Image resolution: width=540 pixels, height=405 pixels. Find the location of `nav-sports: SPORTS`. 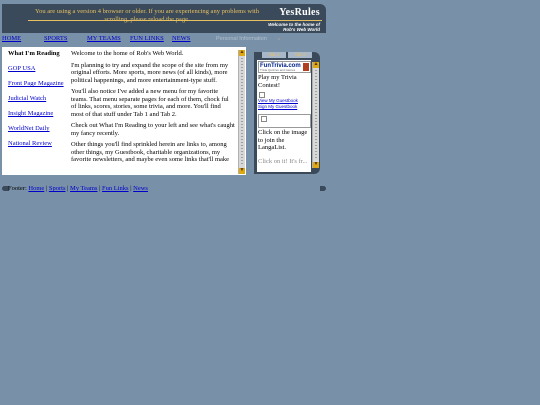

nav-sports: SPORTS is located at coordinates (55, 38).